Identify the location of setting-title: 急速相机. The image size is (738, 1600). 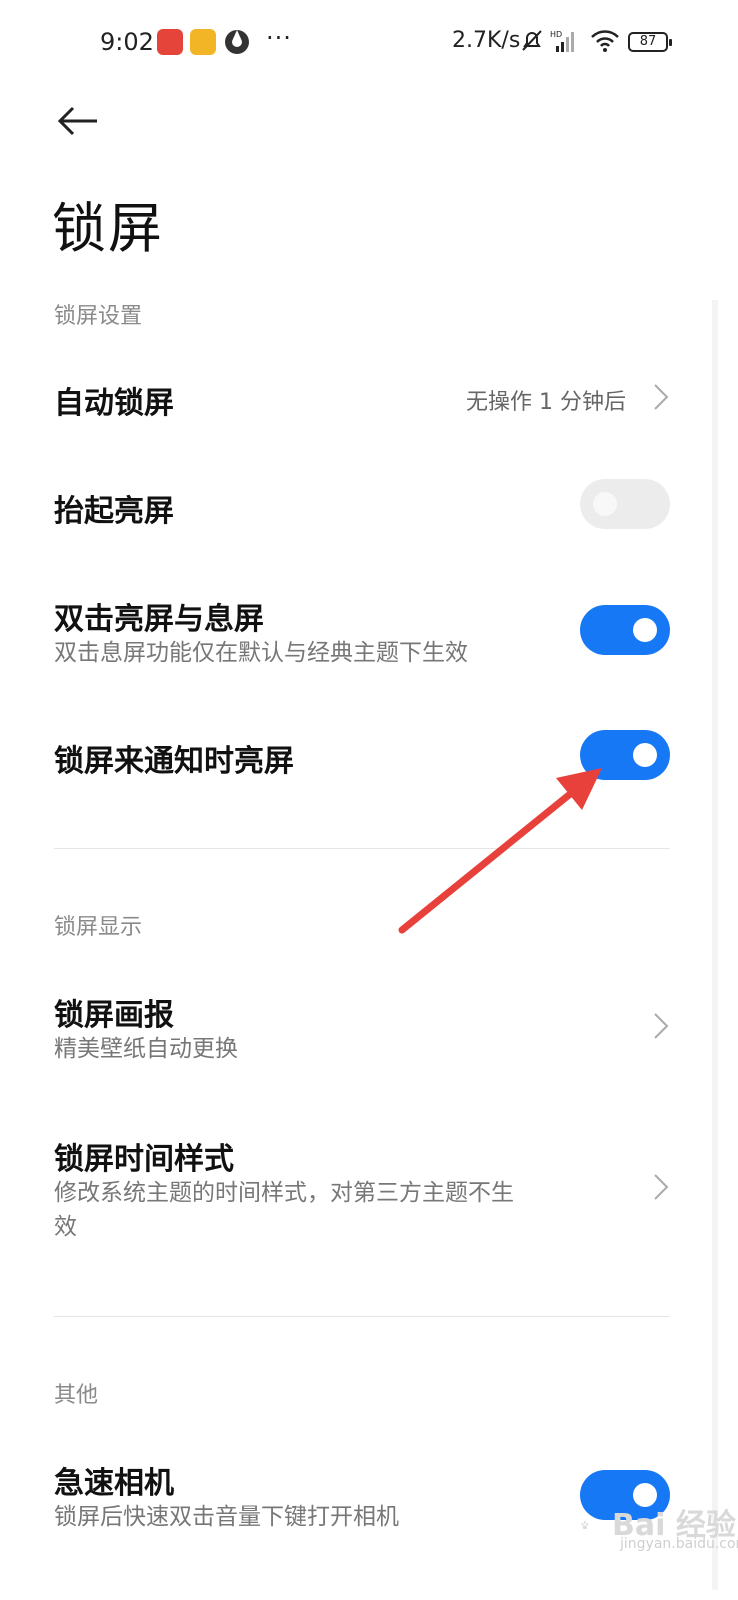
(114, 1483).